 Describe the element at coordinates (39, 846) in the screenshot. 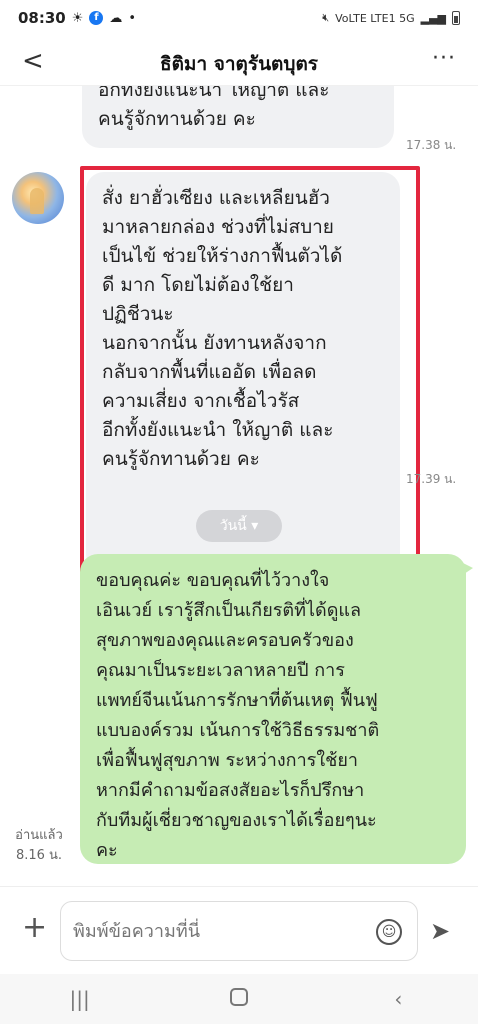

I see `read-receipt: อ่านแล้ว 8.16 น.` at that location.